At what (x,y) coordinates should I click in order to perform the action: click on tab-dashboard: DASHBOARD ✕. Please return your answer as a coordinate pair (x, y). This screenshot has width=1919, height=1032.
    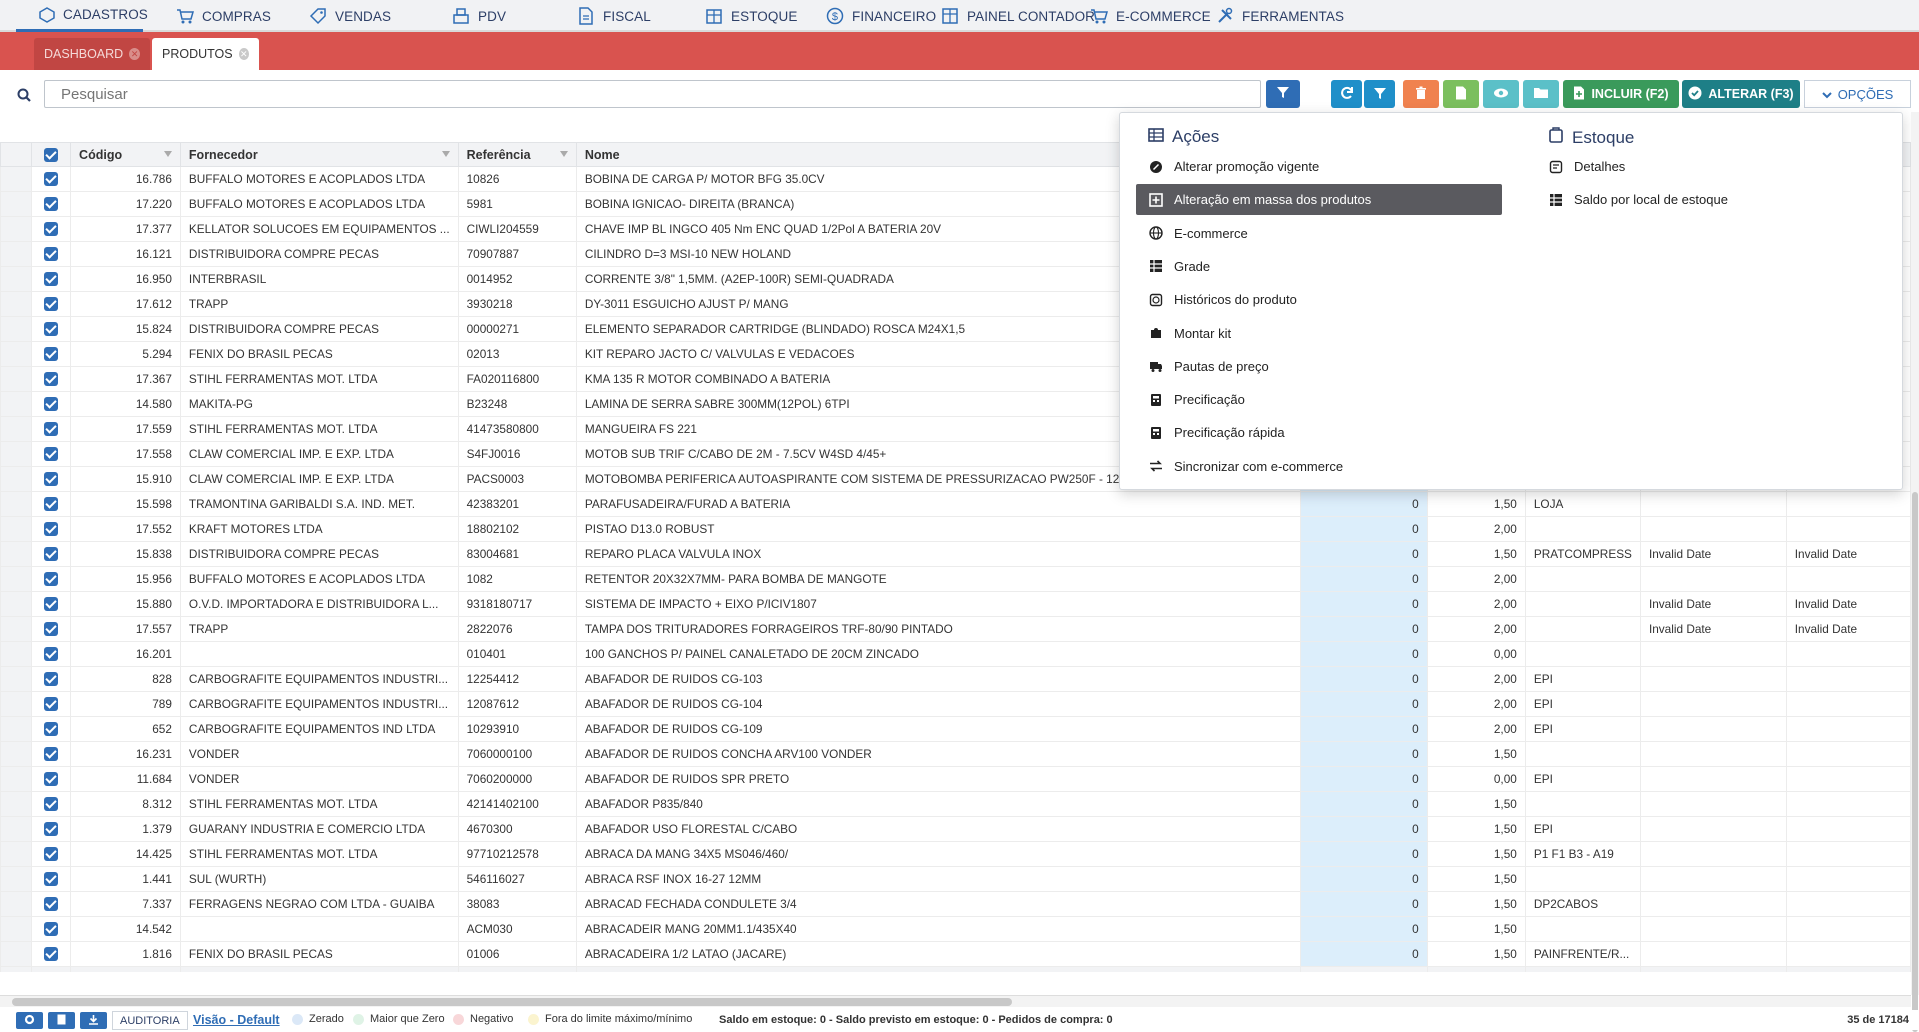
    Looking at the image, I should click on (92, 54).